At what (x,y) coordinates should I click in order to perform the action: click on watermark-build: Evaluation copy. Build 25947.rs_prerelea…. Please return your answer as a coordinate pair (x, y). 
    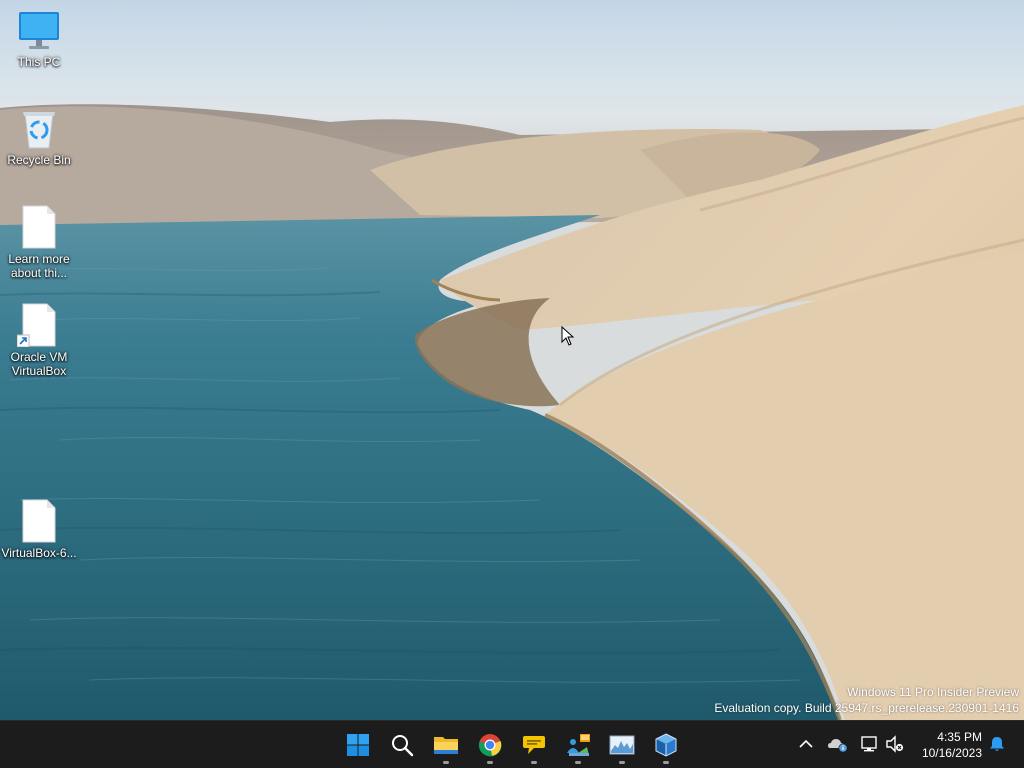
    Looking at the image, I should click on (866, 708).